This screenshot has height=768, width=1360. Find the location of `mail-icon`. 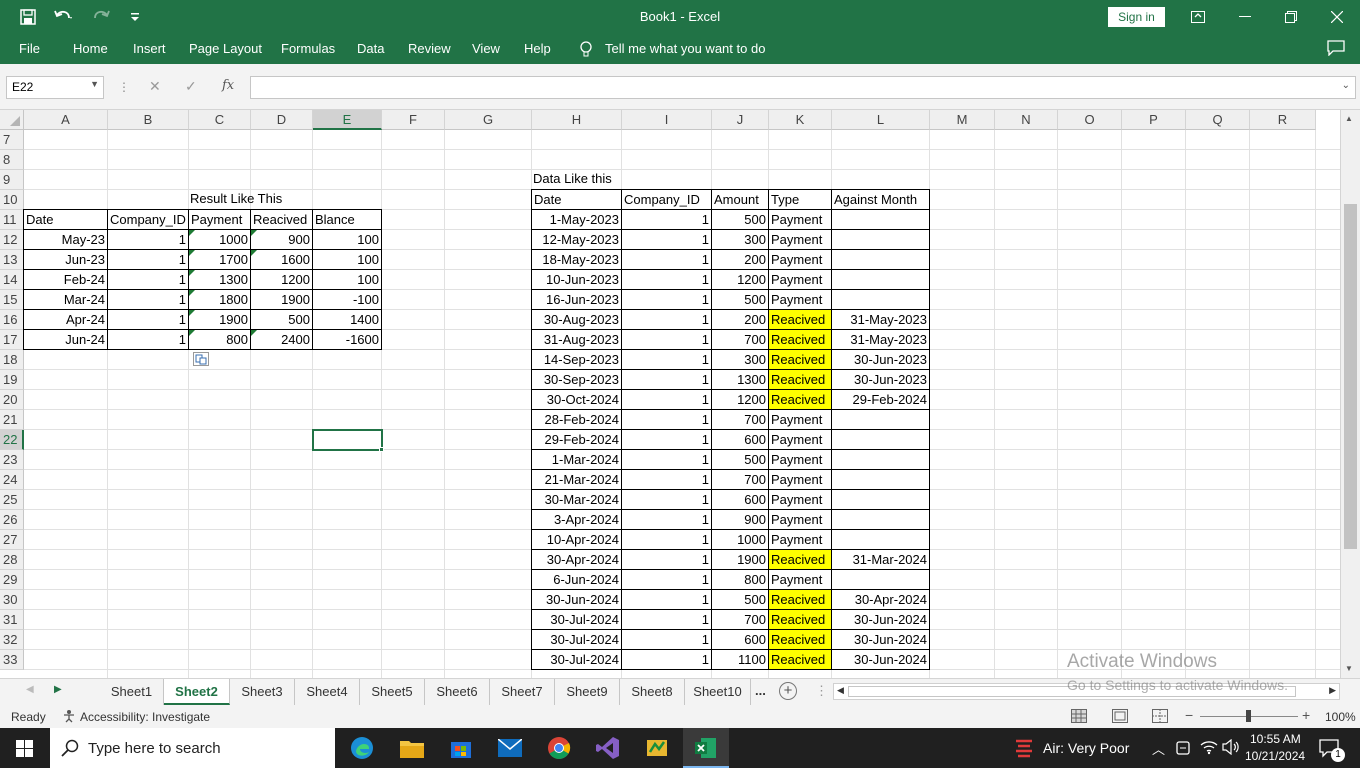

mail-icon is located at coordinates (510, 749).